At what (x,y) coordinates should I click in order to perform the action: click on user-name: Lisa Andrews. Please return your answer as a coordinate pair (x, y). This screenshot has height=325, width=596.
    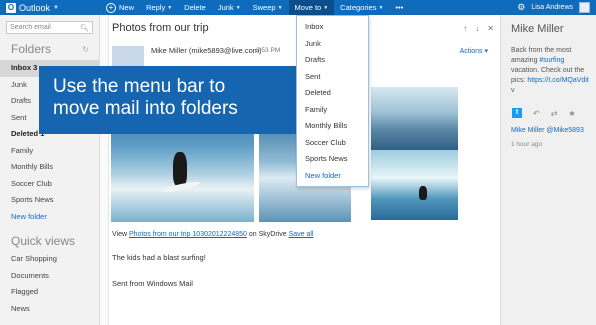
    Looking at the image, I should click on (552, 7).